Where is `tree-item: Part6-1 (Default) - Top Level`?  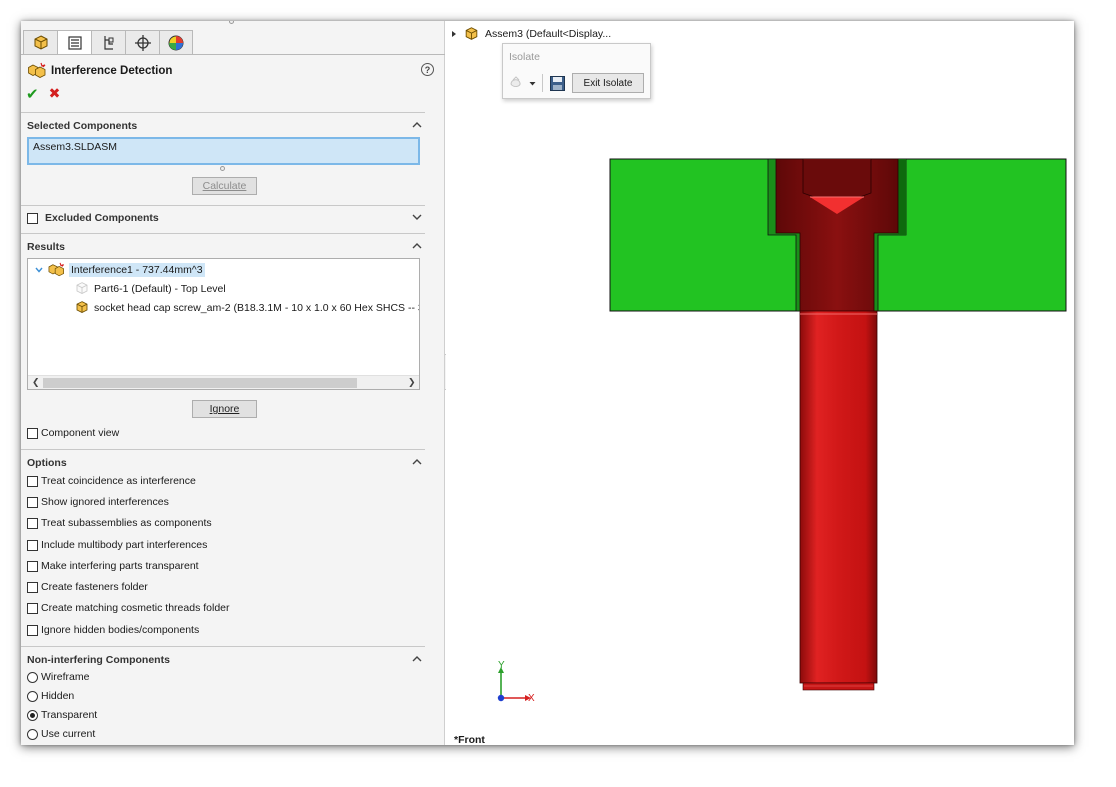
tree-item: Part6-1 (Default) - Top Level is located at coordinates (150, 288).